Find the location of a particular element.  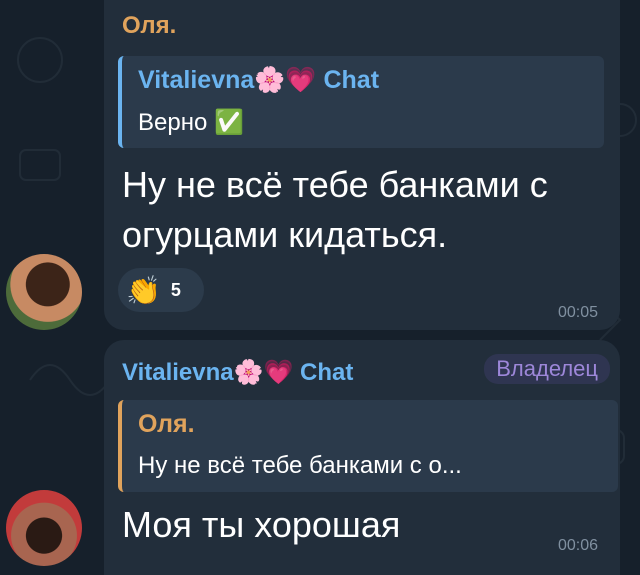

message-time: 00:05 is located at coordinates (577, 312).